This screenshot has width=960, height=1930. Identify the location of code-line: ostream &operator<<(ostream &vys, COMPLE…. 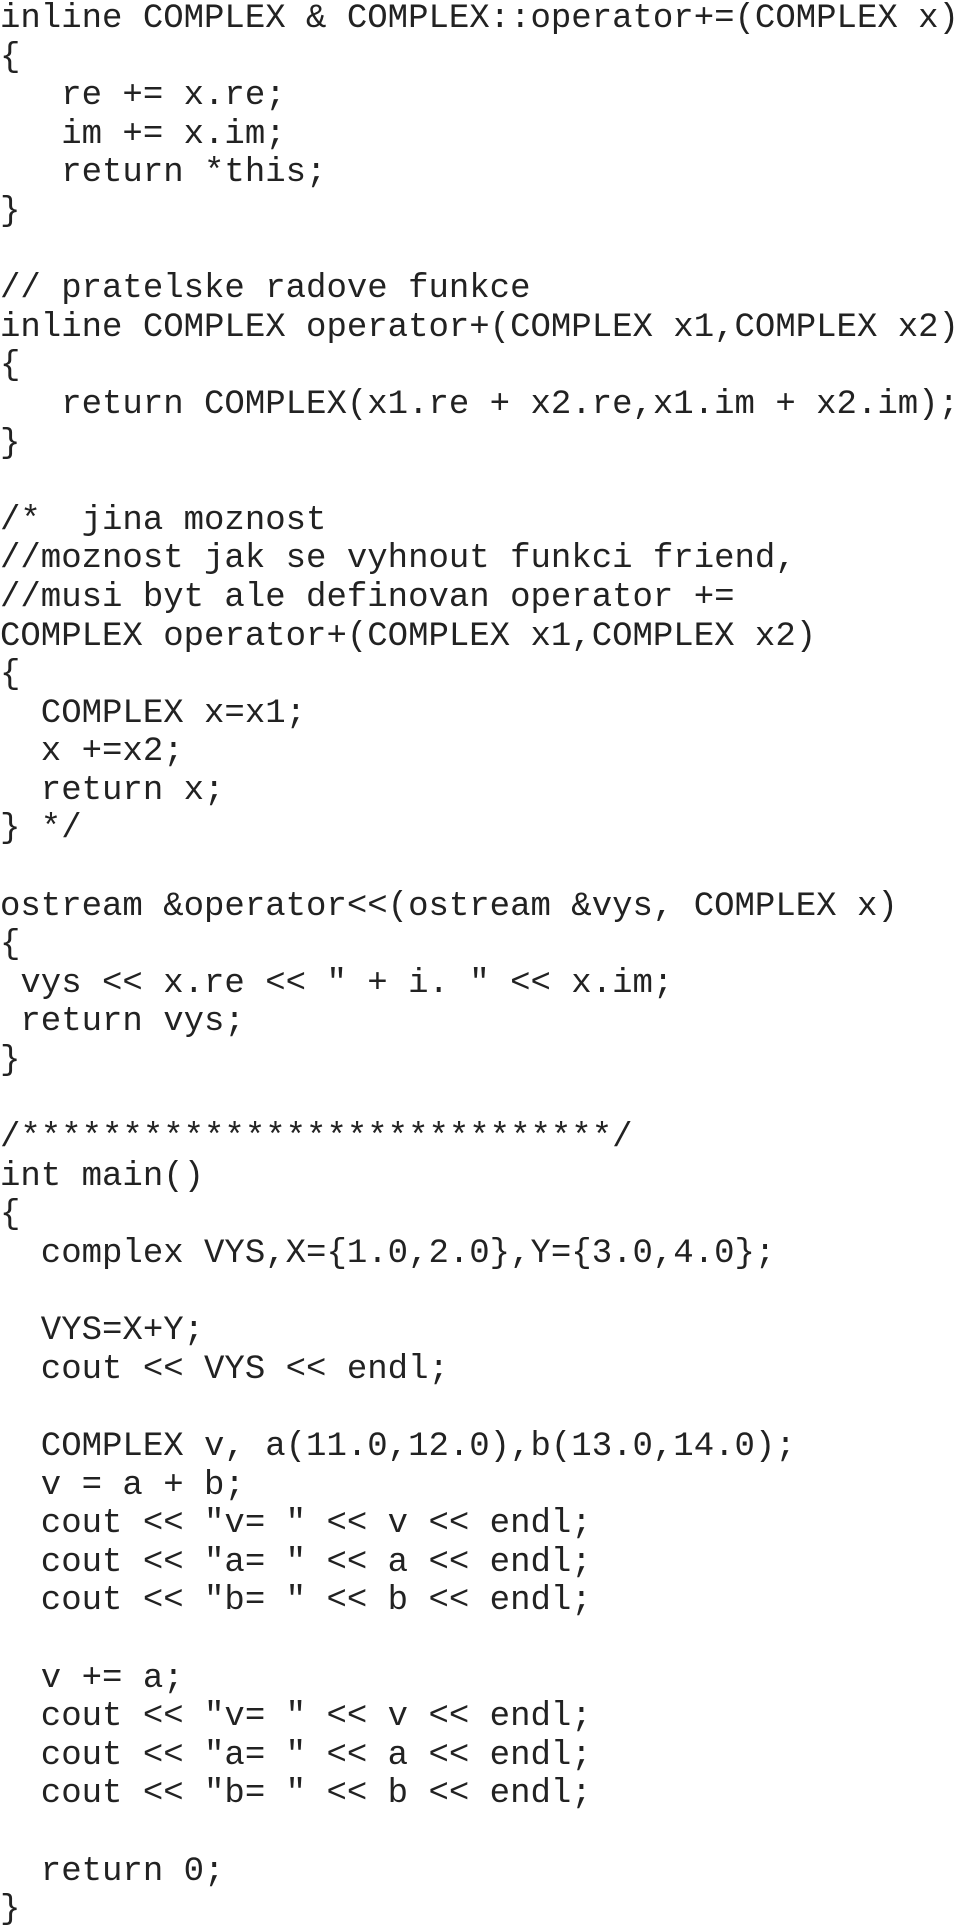
(449, 906).